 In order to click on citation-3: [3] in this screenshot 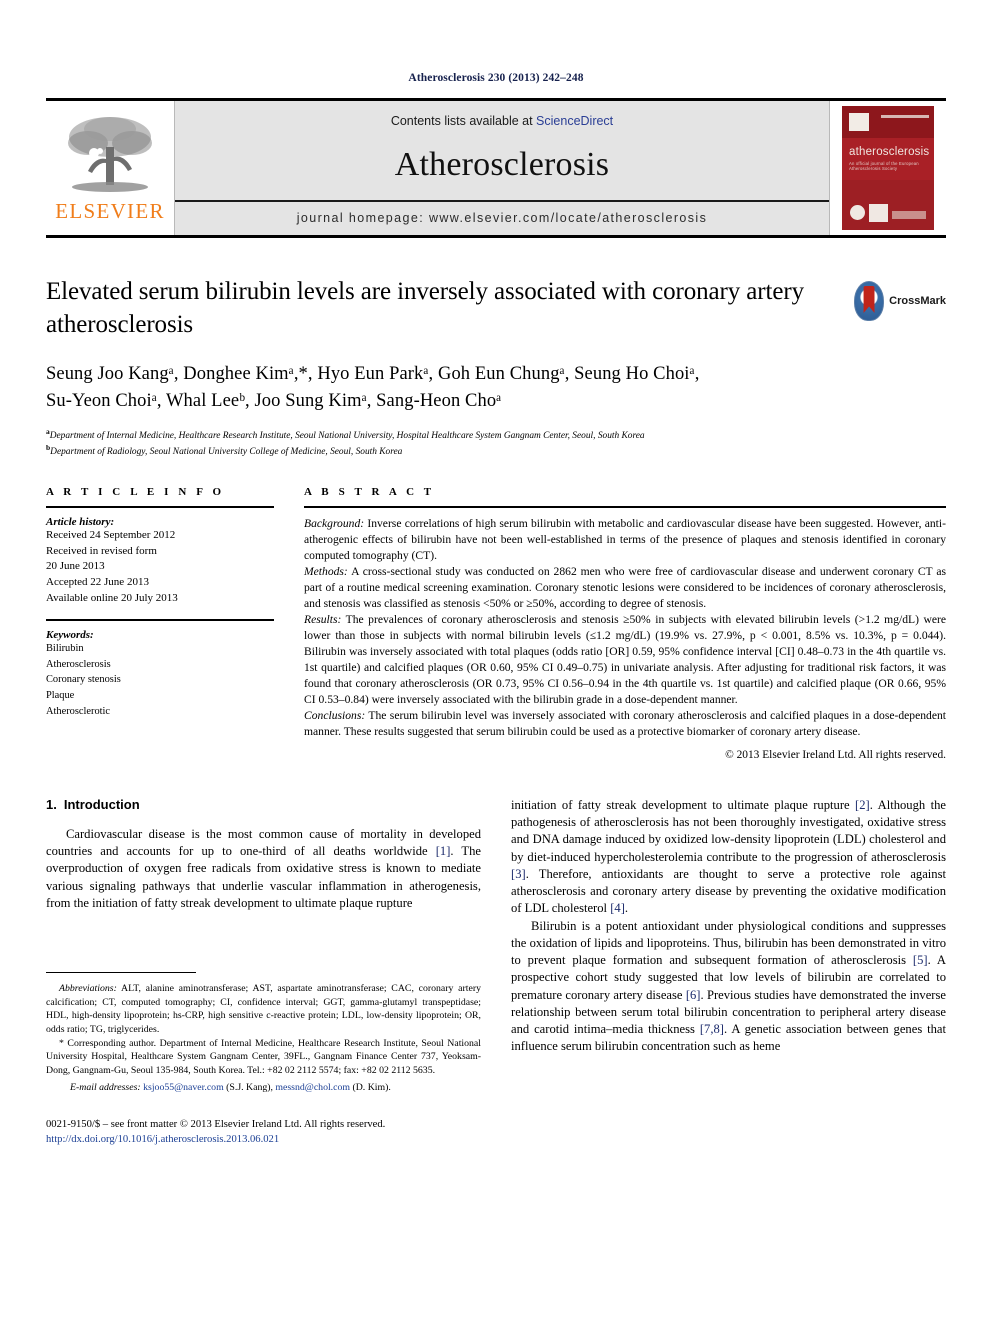, I will do `click(518, 874)`.